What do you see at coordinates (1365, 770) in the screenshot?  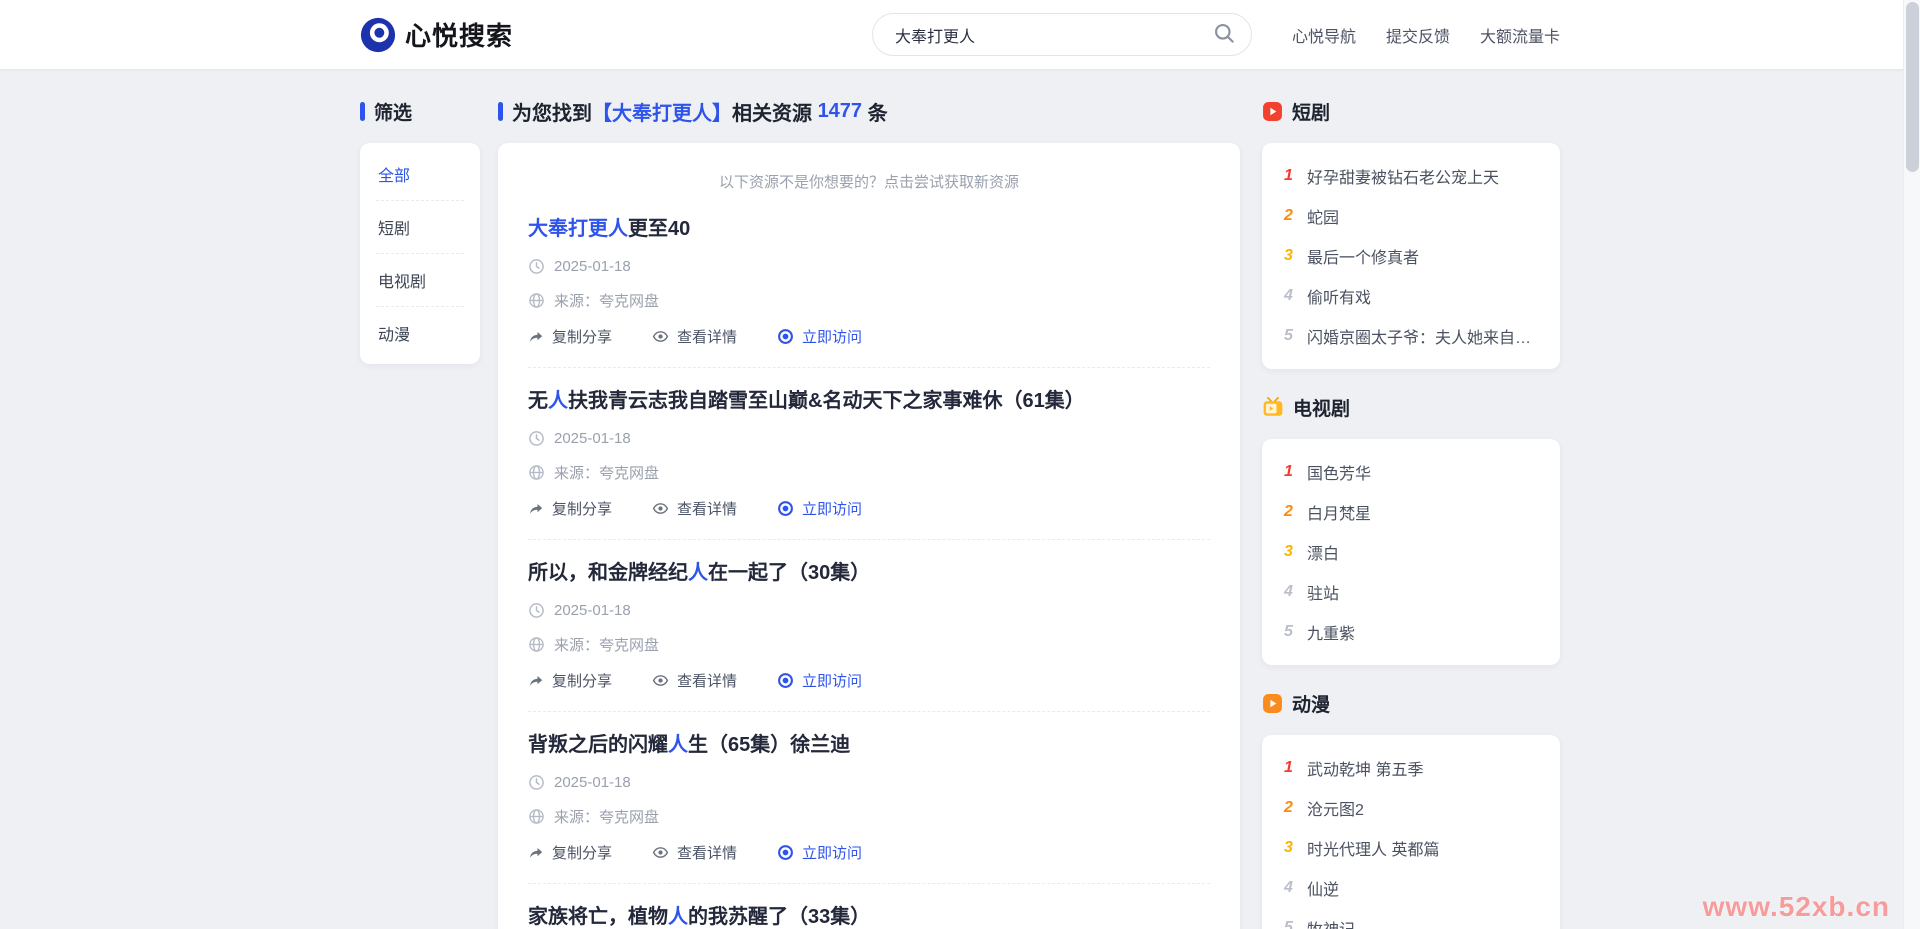 I see `rank-item-title: 武动乾坤 第五季` at bounding box center [1365, 770].